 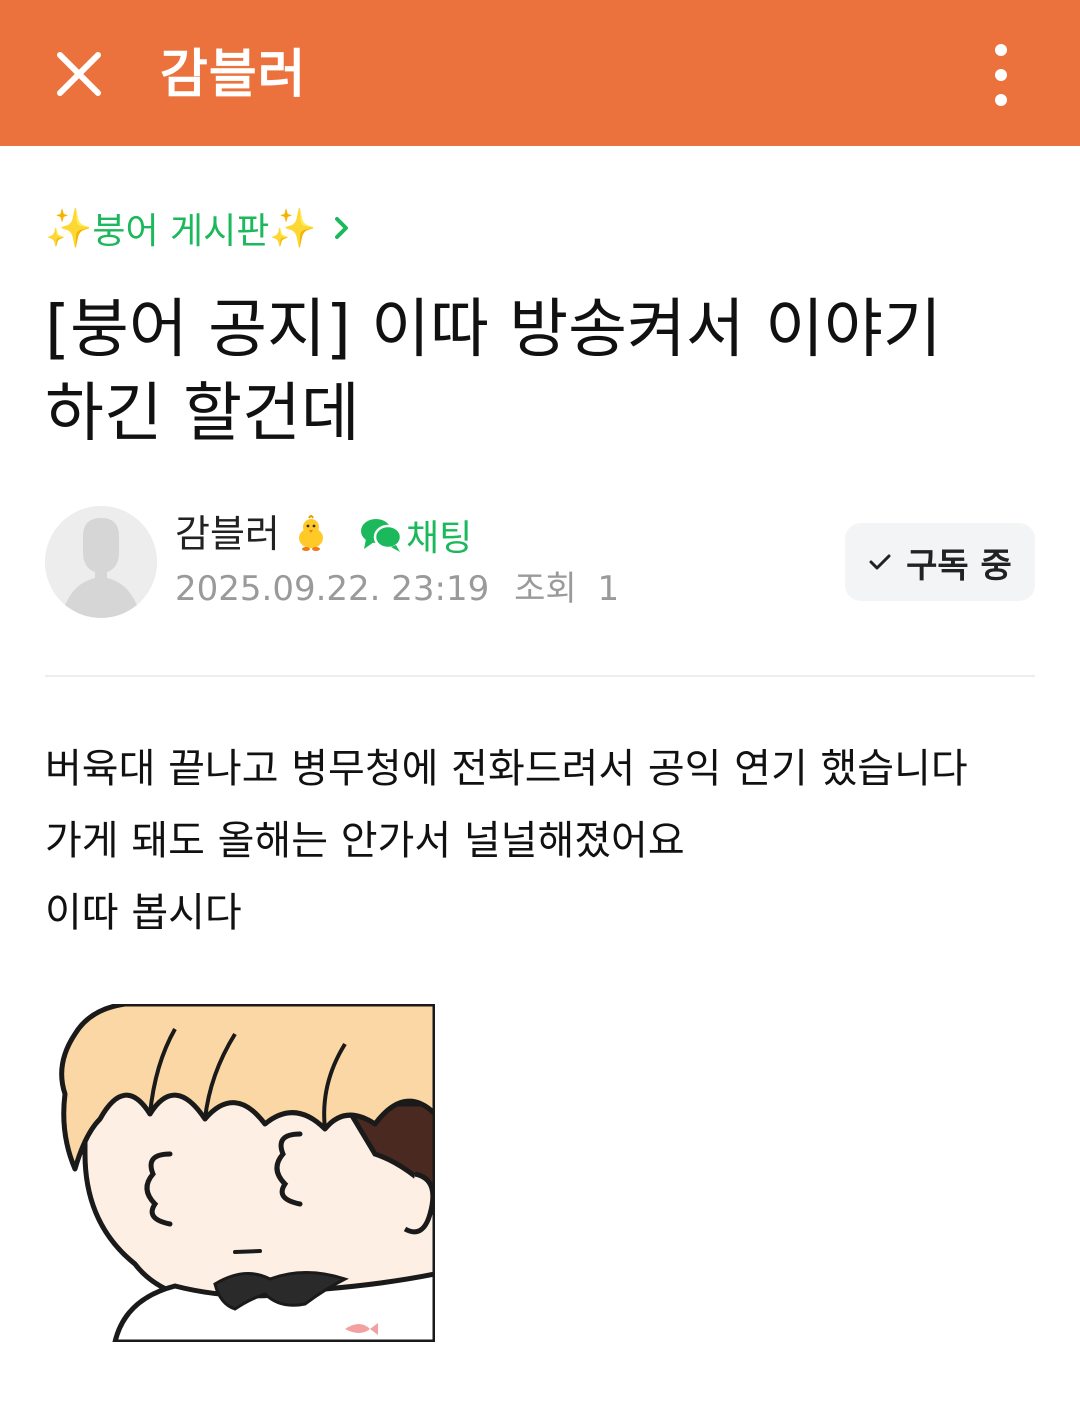 I want to click on post-image, so click(x=240, y=1173).